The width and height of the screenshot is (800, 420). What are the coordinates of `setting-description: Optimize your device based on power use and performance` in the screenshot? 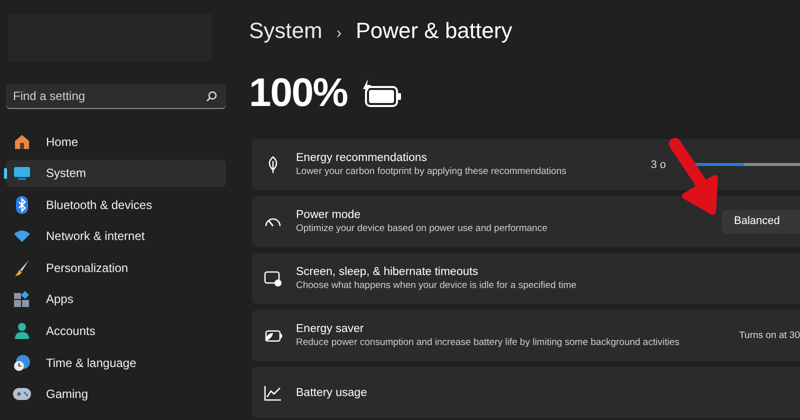 It's located at (422, 228).